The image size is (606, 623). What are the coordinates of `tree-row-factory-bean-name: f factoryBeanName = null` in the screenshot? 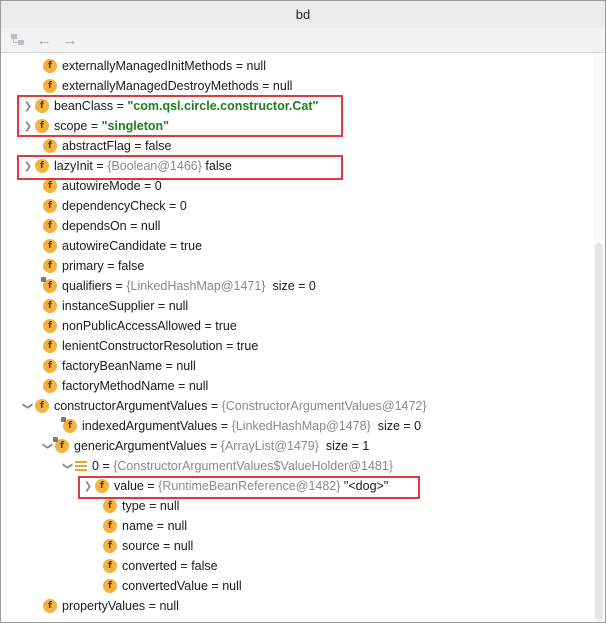 It's located at (297, 366).